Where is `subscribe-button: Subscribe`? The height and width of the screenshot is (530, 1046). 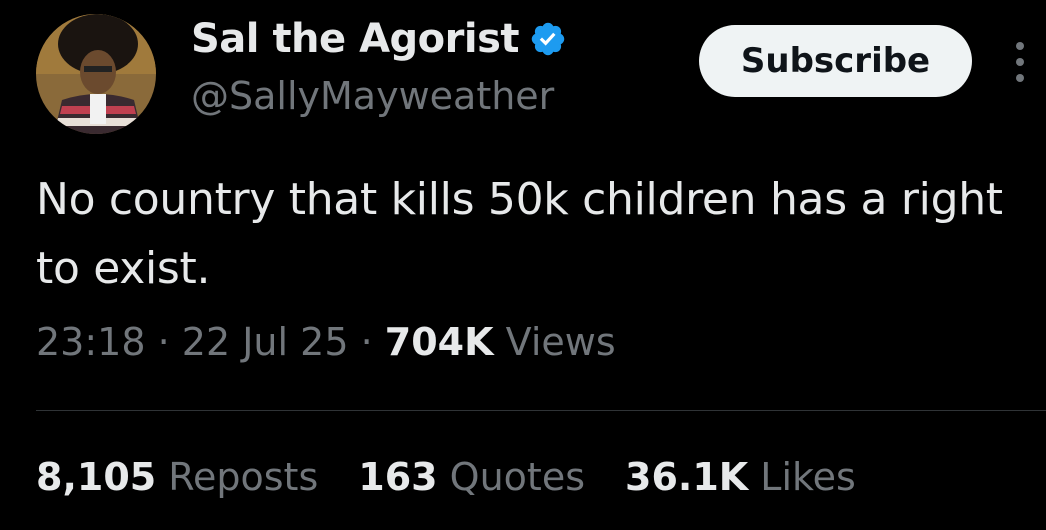 subscribe-button: Subscribe is located at coordinates (835, 61).